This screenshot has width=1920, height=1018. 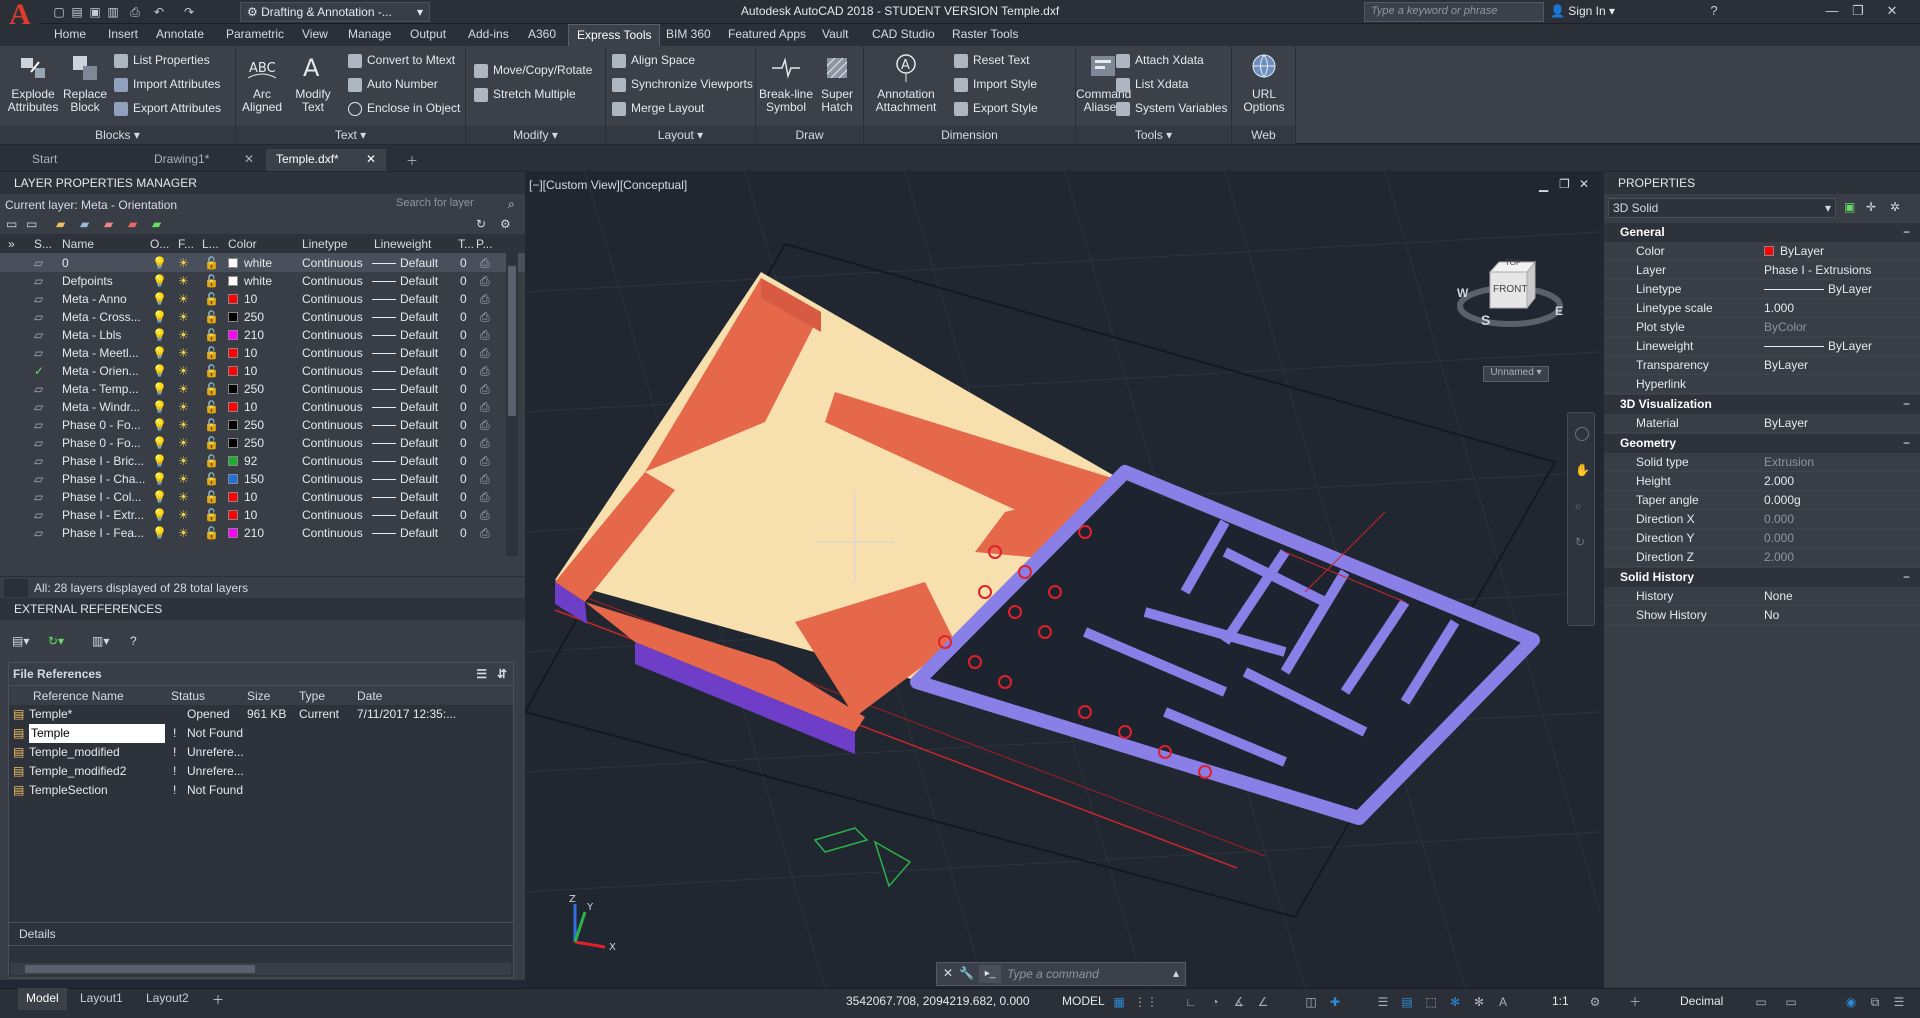 I want to click on xref-hscrollbar, so click(x=261, y=969).